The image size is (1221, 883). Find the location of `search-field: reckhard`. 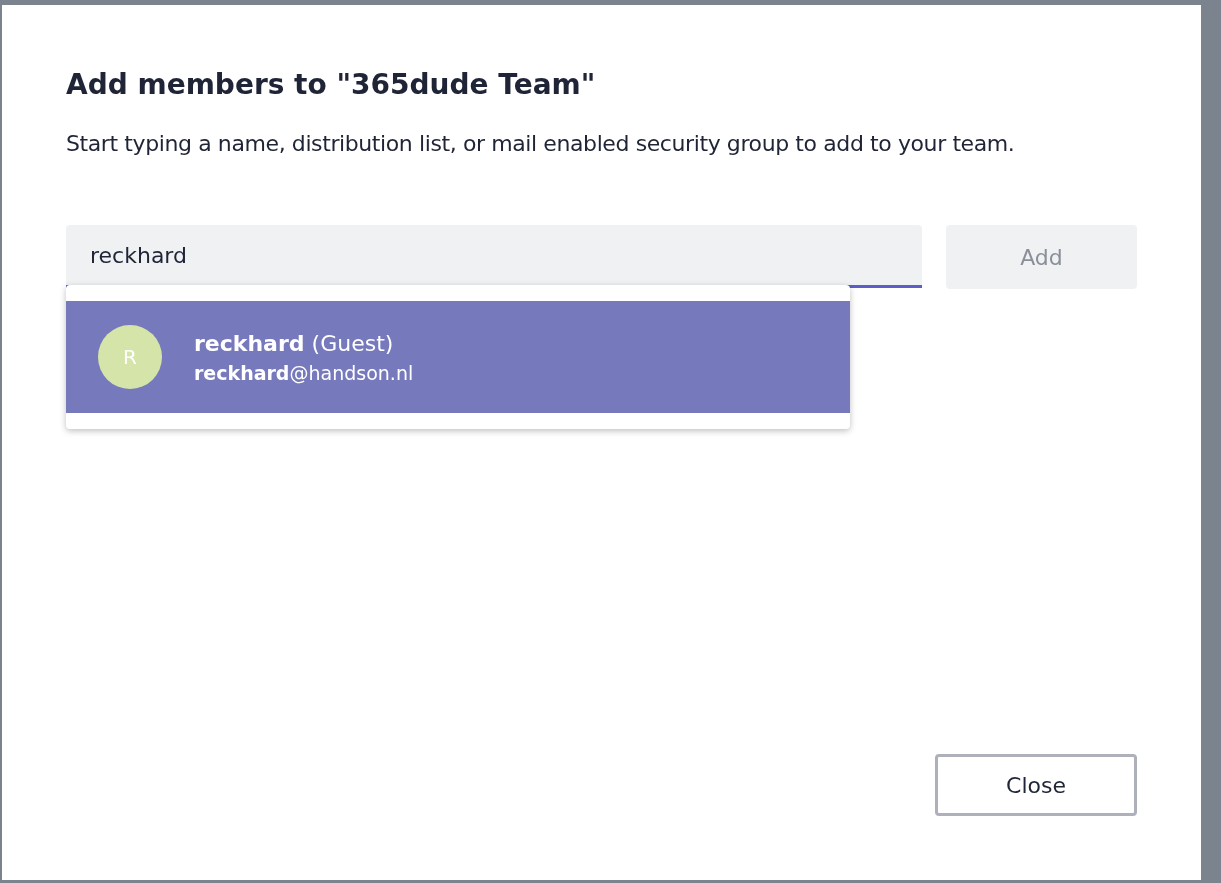

search-field: reckhard is located at coordinates (494, 256).